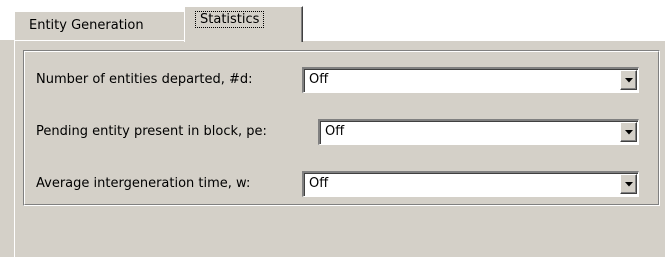 This screenshot has height=257, width=665. Describe the element at coordinates (229, 19) in the screenshot. I see `tab-label: Statistics` at that location.